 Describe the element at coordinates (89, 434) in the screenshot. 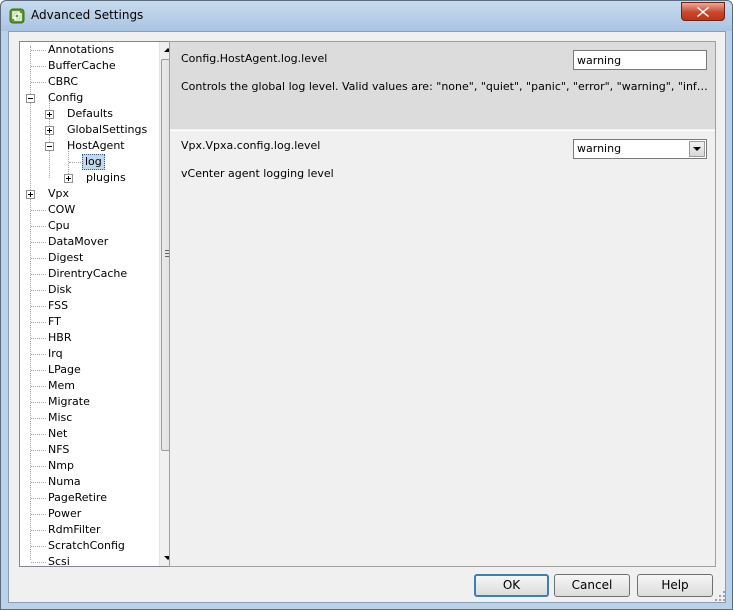

I see `tree-item-net: Net` at that location.